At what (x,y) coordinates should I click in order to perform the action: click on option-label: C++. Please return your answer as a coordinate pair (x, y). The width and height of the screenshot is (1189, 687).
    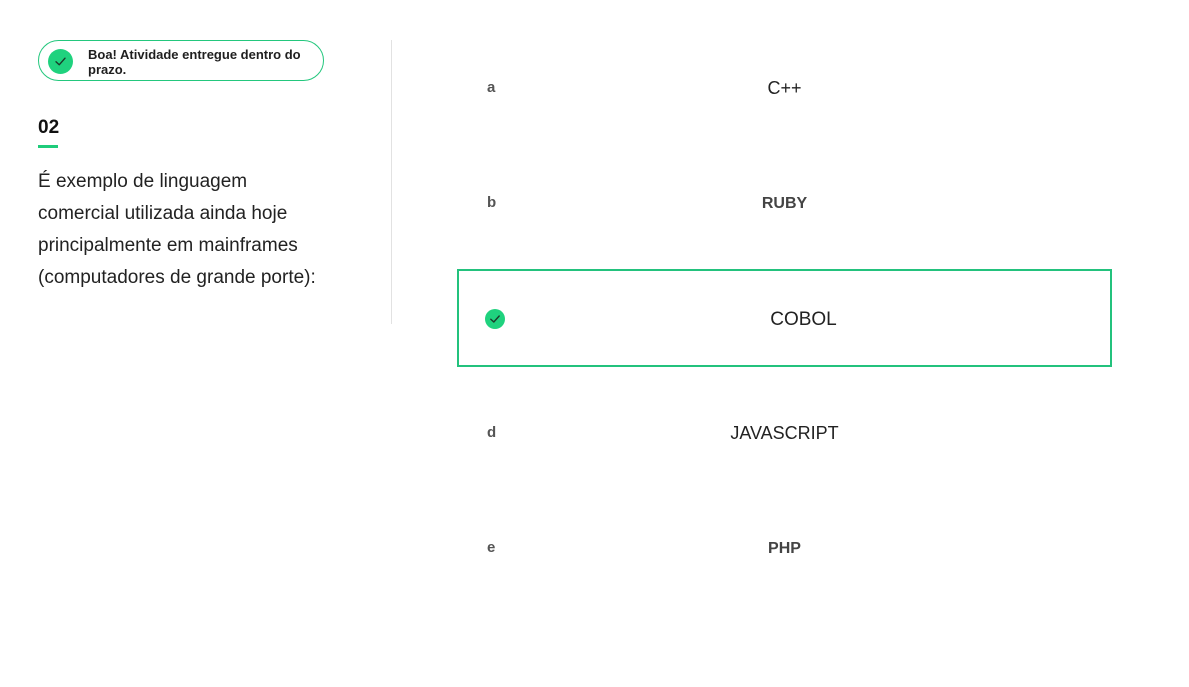
    Looking at the image, I should click on (784, 88).